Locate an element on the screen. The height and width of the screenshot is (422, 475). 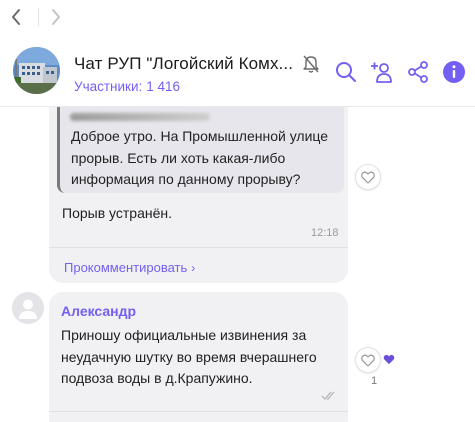
comment-link-label: Прокомментировать is located at coordinates (126, 267).